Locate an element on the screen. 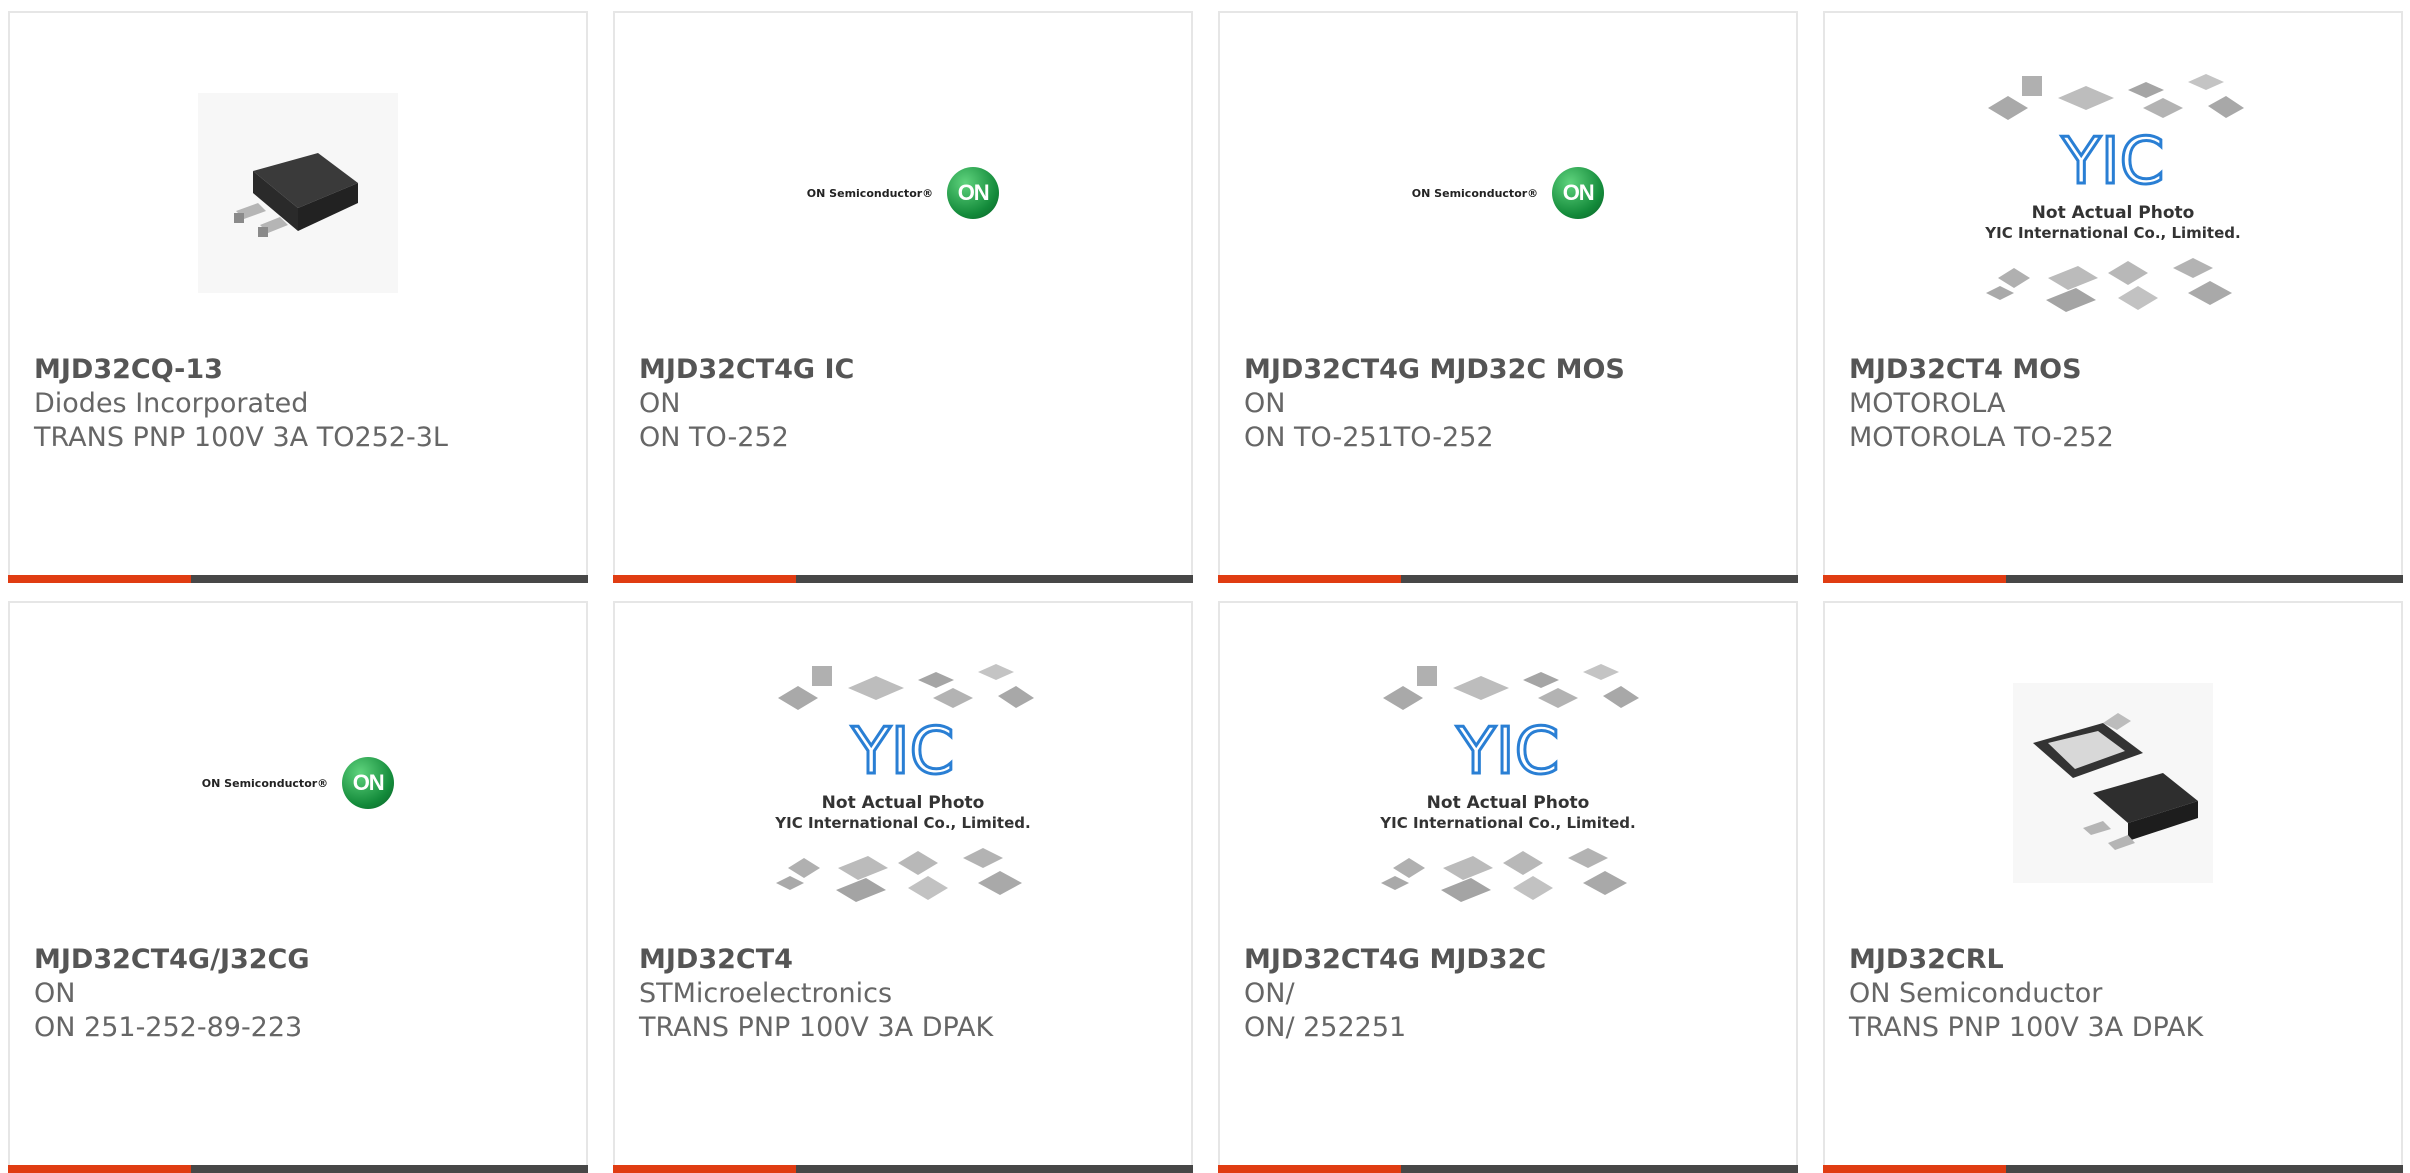  dpak-double-package-icon is located at coordinates (2113, 783).